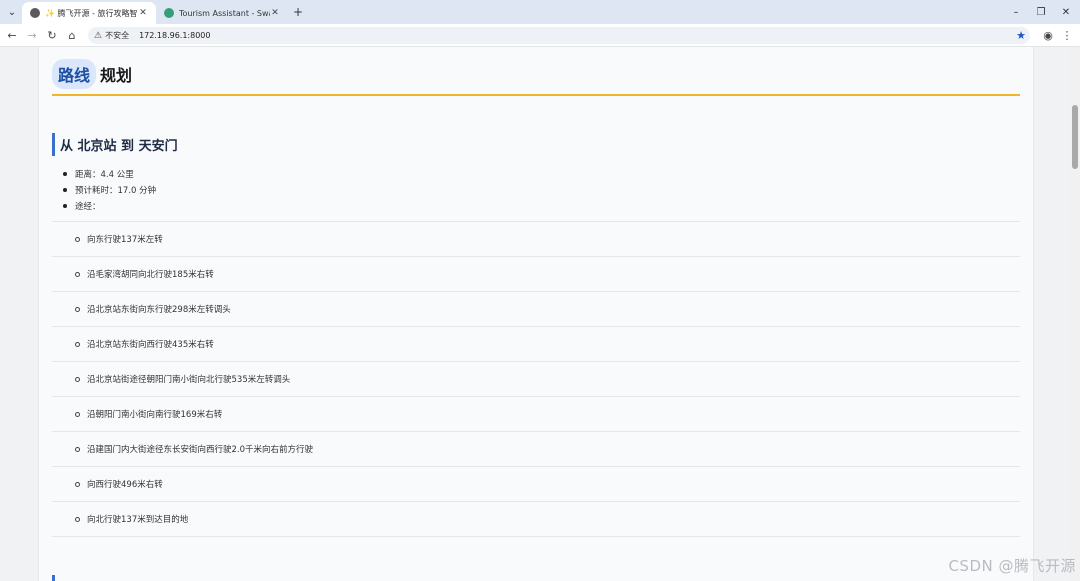 This screenshot has height=581, width=1080. What do you see at coordinates (109, 206) in the screenshot?
I see `summary-item: 途经：` at bounding box center [109, 206].